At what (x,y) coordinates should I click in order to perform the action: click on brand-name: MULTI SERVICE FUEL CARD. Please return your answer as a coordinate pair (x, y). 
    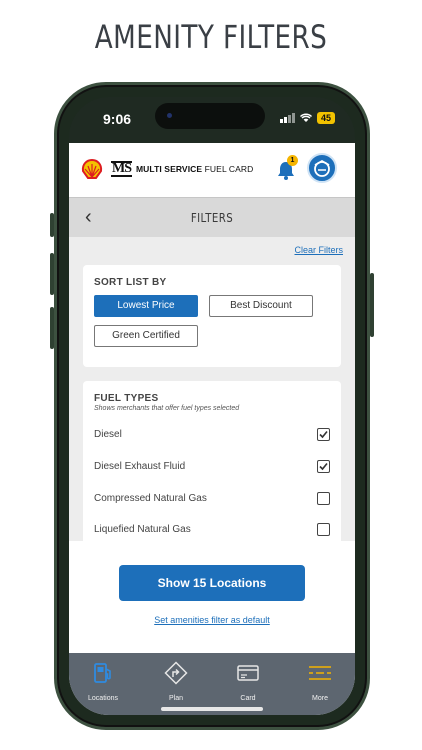
    Looking at the image, I should click on (194, 169).